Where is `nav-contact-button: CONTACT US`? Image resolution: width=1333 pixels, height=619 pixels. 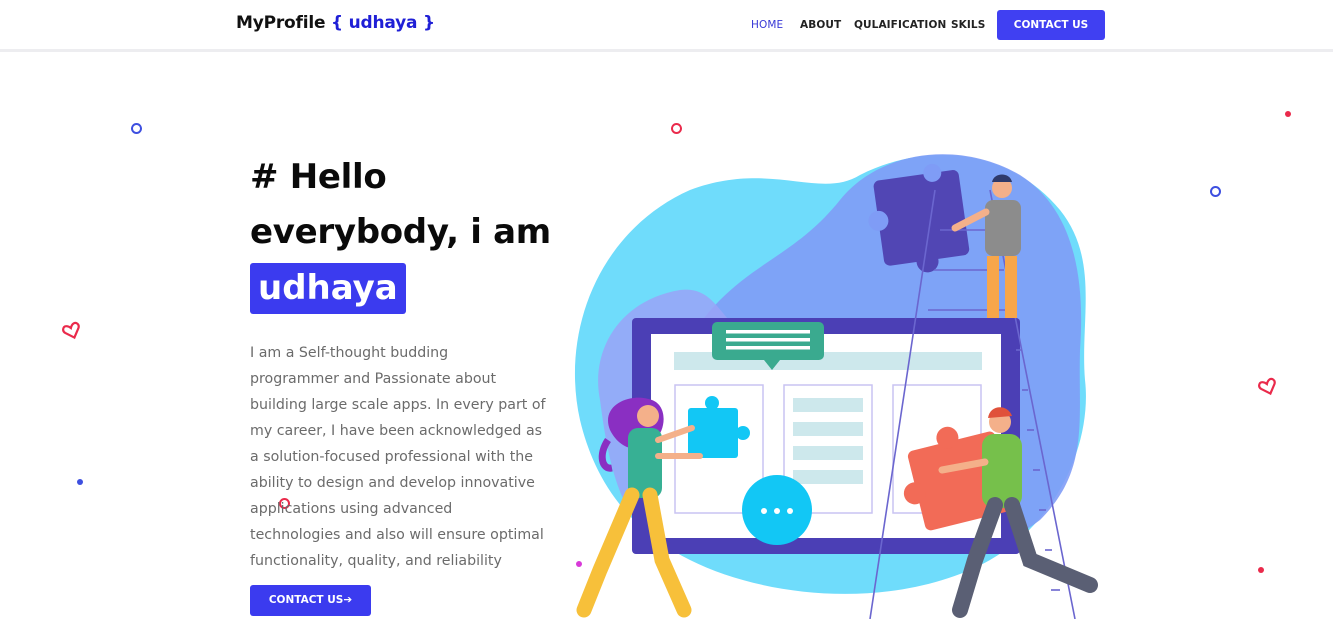
nav-contact-button: CONTACT US is located at coordinates (1051, 25).